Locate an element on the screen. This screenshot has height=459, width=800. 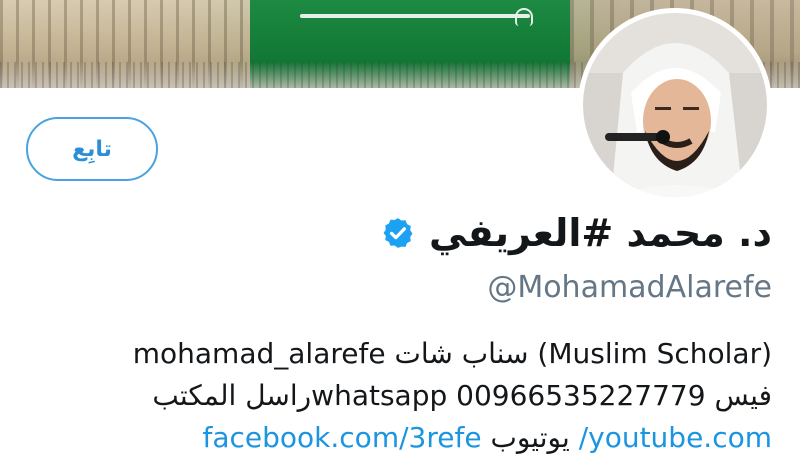
profile-photo-icon is located at coordinates (675, 105).